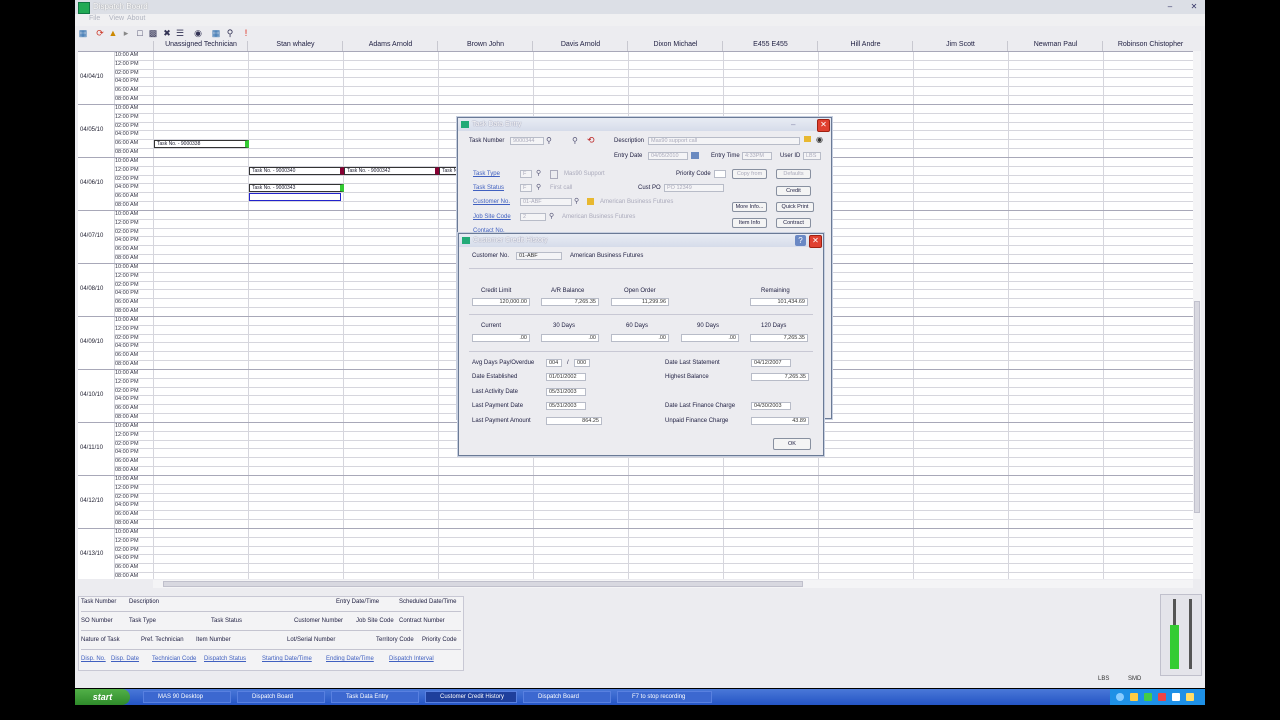 The height and width of the screenshot is (720, 1280). What do you see at coordinates (793, 174) in the screenshot?
I see `defaults-button: Defaults` at bounding box center [793, 174].